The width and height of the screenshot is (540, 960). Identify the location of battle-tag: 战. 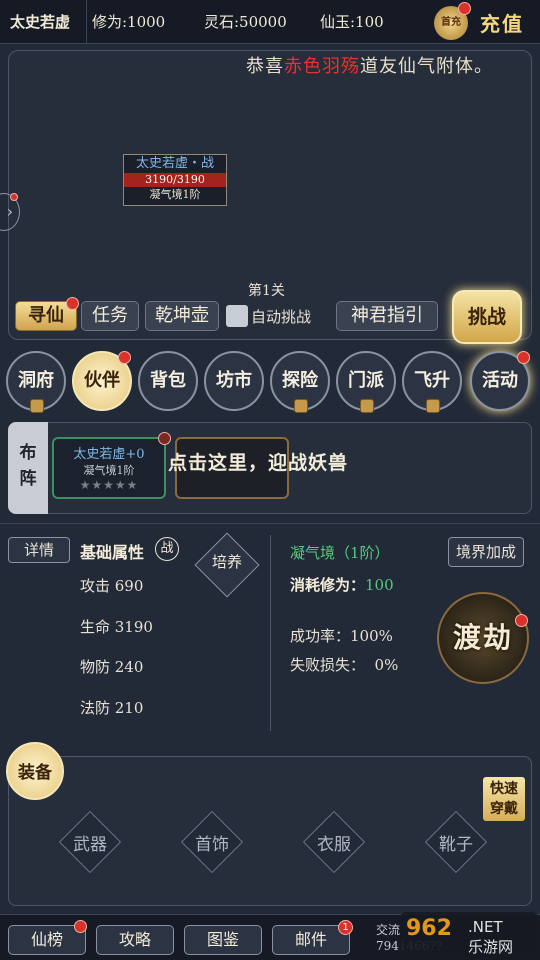
(167, 549).